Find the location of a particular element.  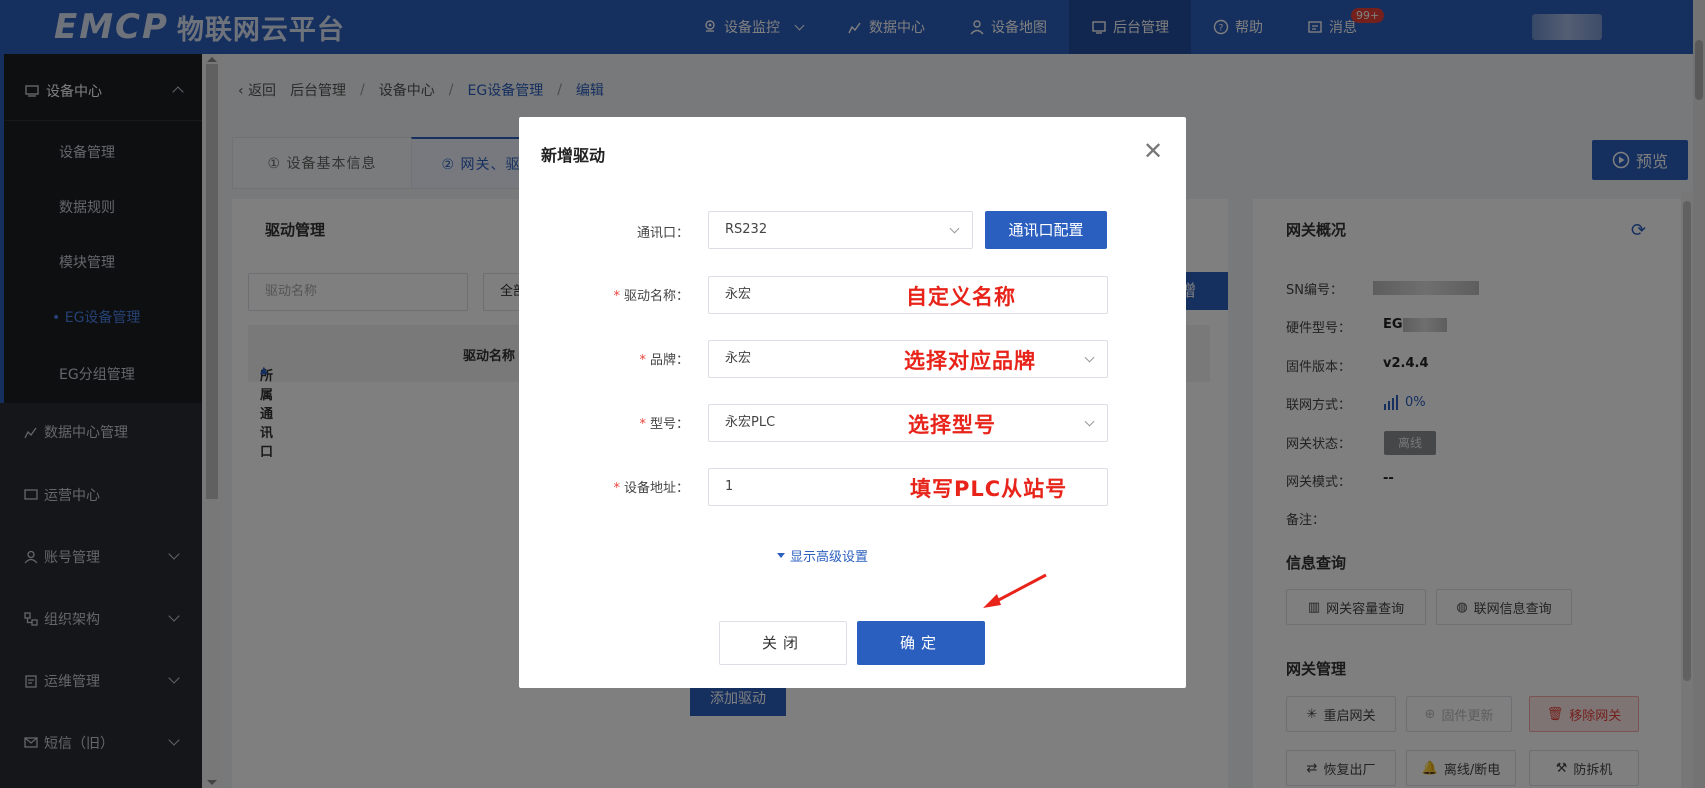

port-config-button: 通讯口配置 is located at coordinates (1046, 230).